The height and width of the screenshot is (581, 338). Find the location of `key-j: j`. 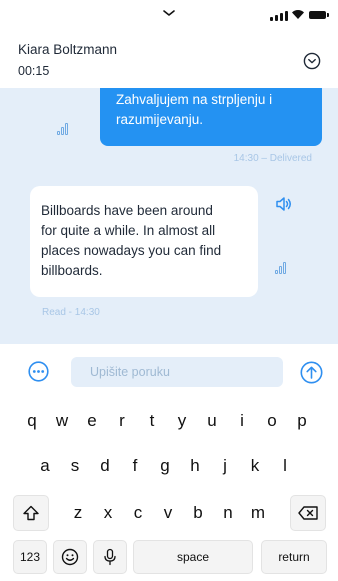

key-j: j is located at coordinates (225, 466).